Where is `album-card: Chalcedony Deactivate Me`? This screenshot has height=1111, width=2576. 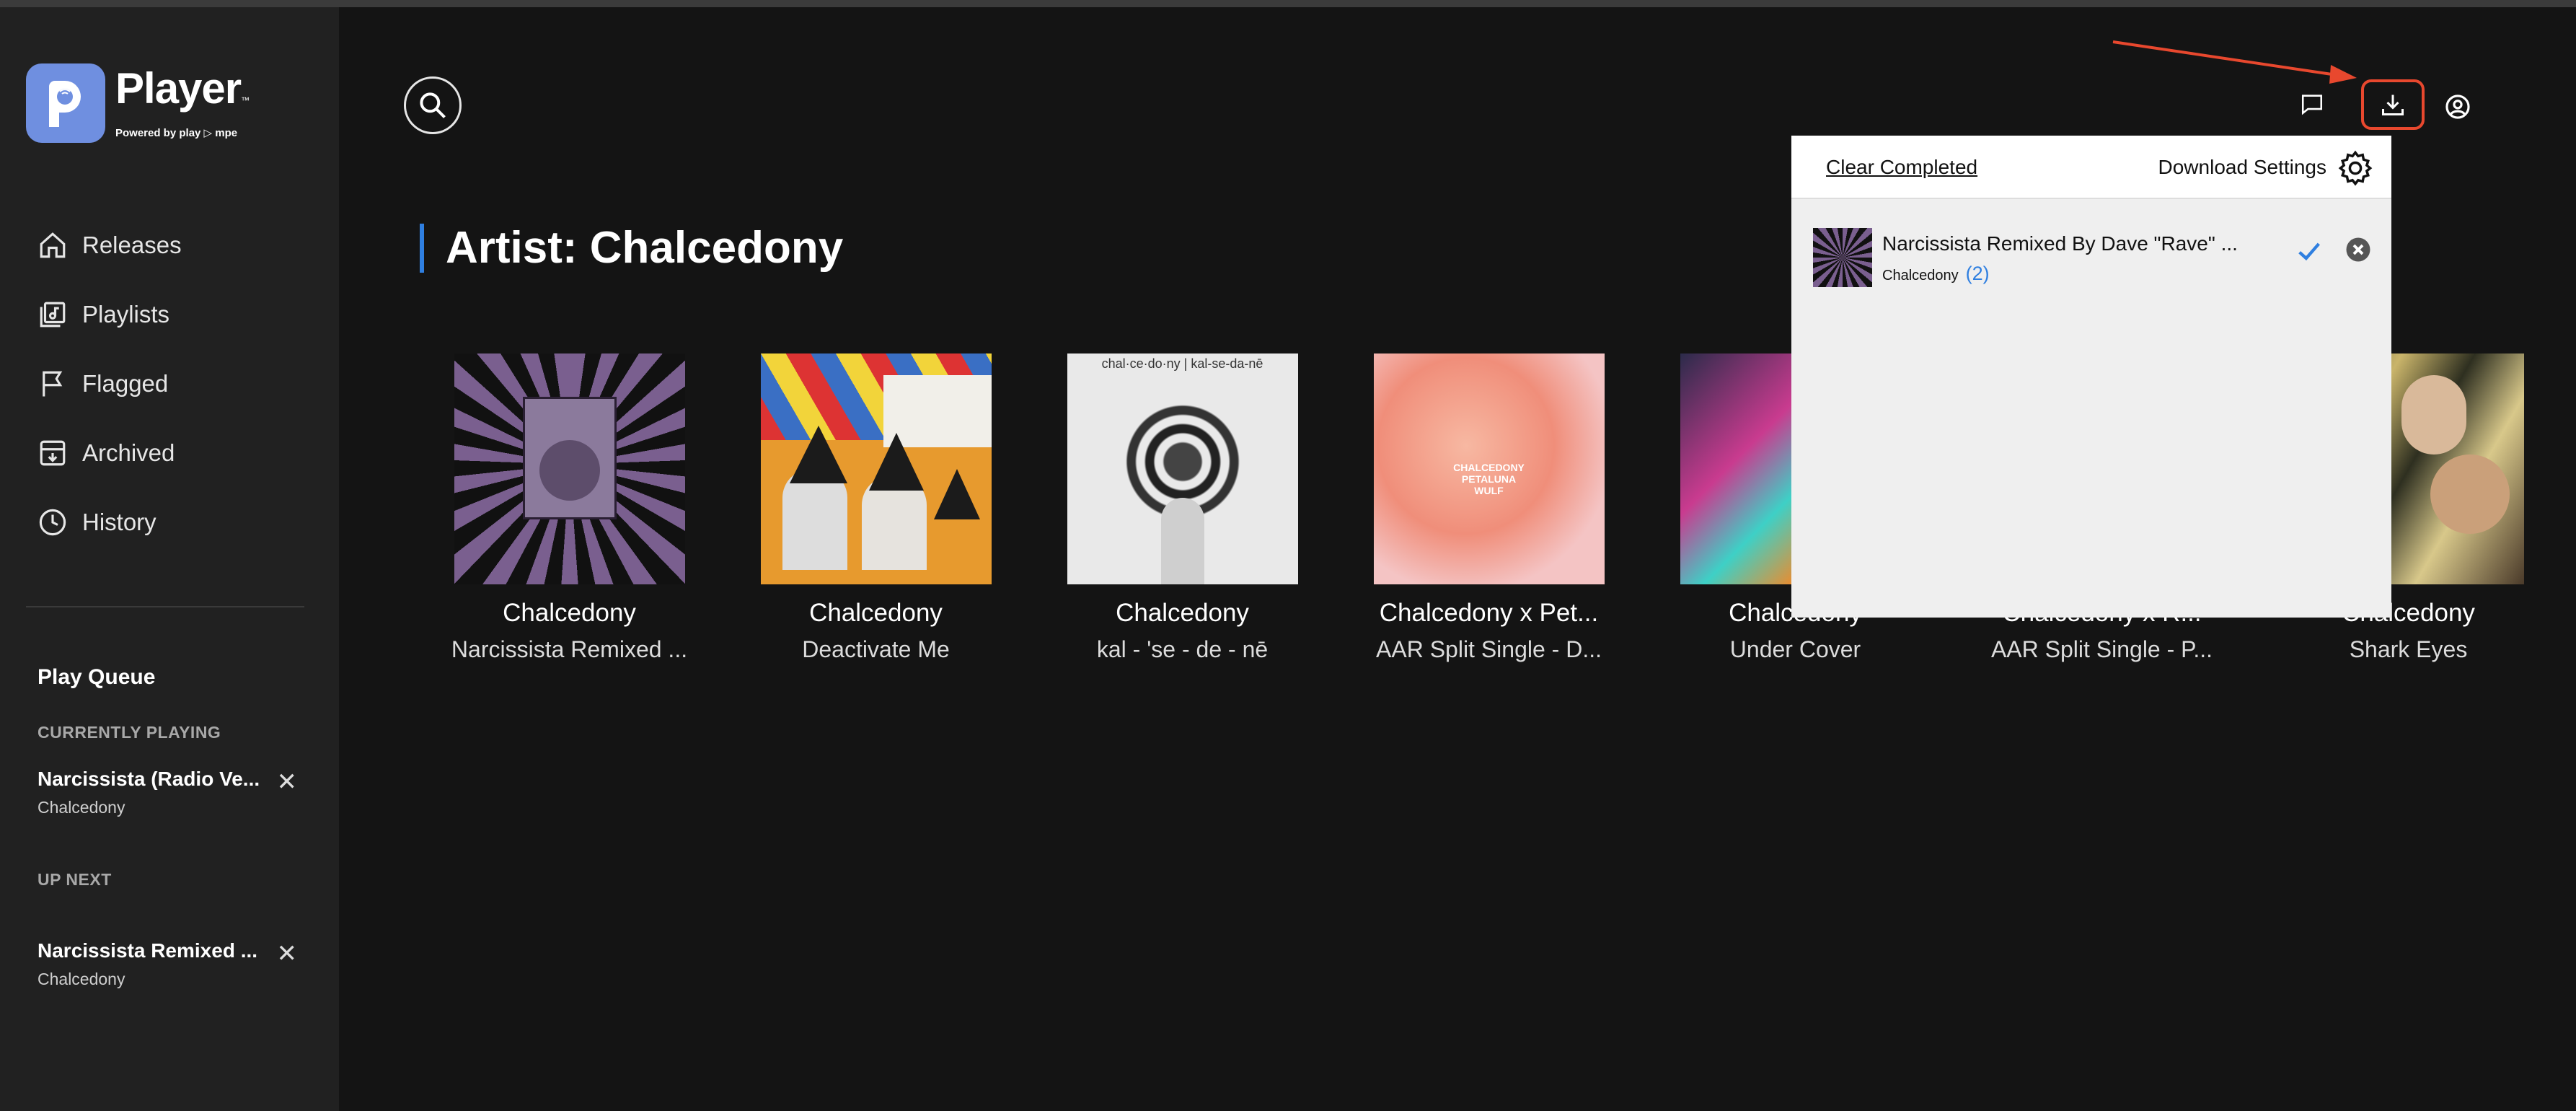 album-card: Chalcedony Deactivate Me is located at coordinates (876, 508).